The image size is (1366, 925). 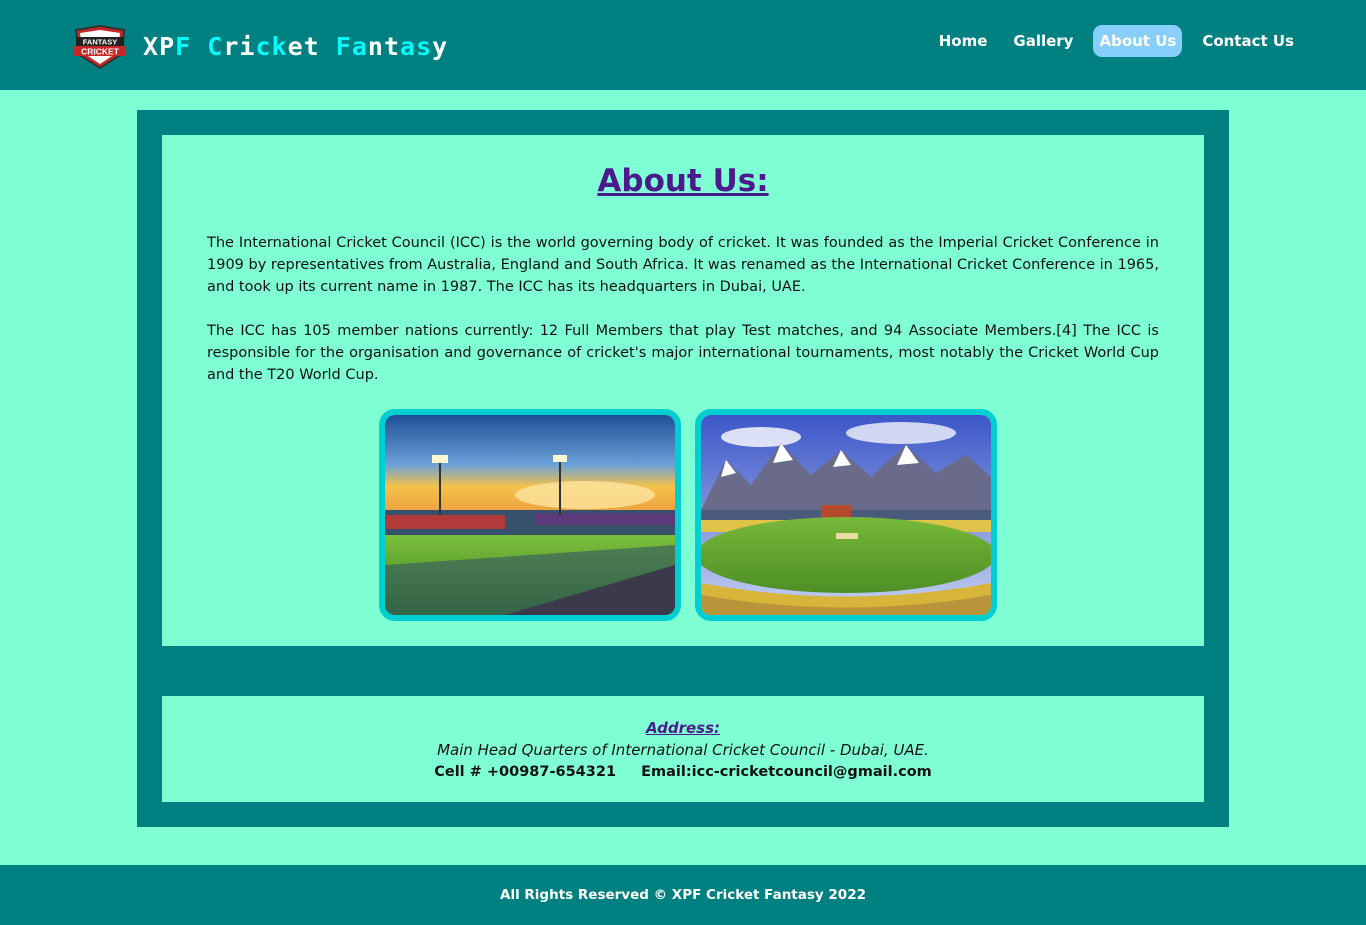 What do you see at coordinates (963, 41) in the screenshot?
I see `nav-home: Home` at bounding box center [963, 41].